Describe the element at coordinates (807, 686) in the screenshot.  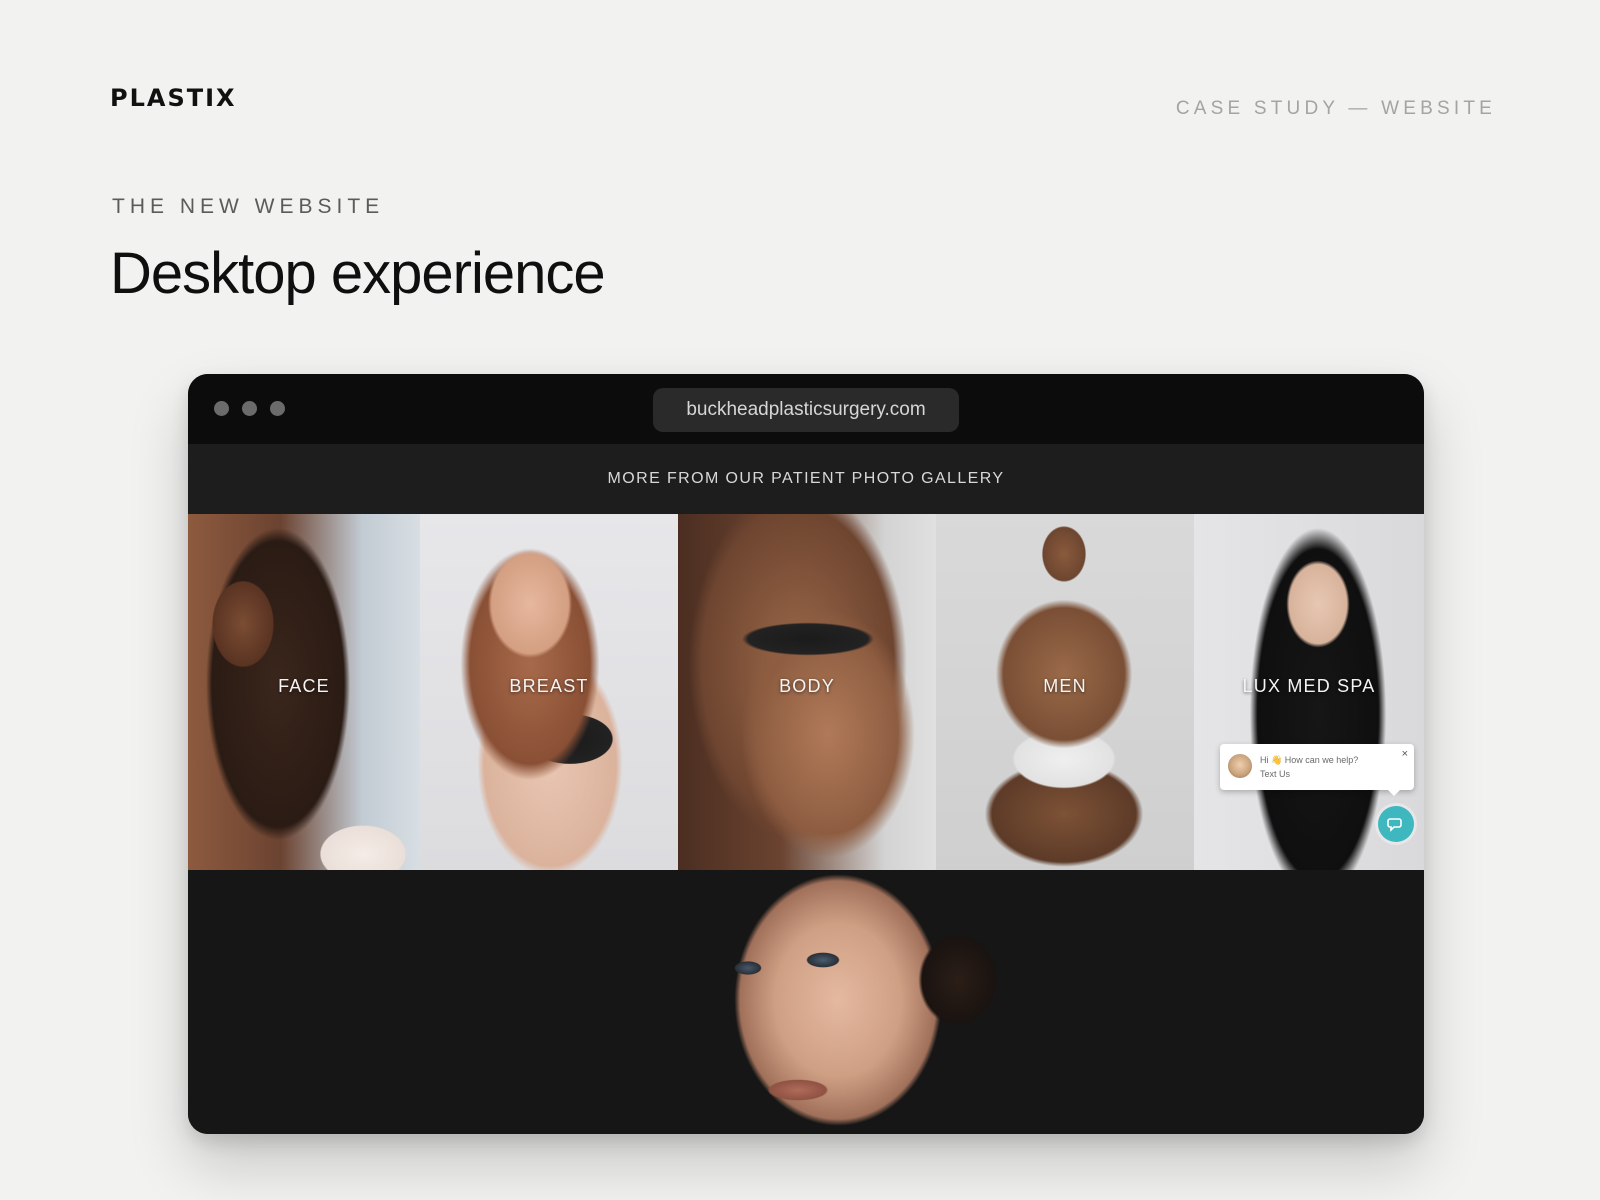
I see `category-label: BODY` at that location.